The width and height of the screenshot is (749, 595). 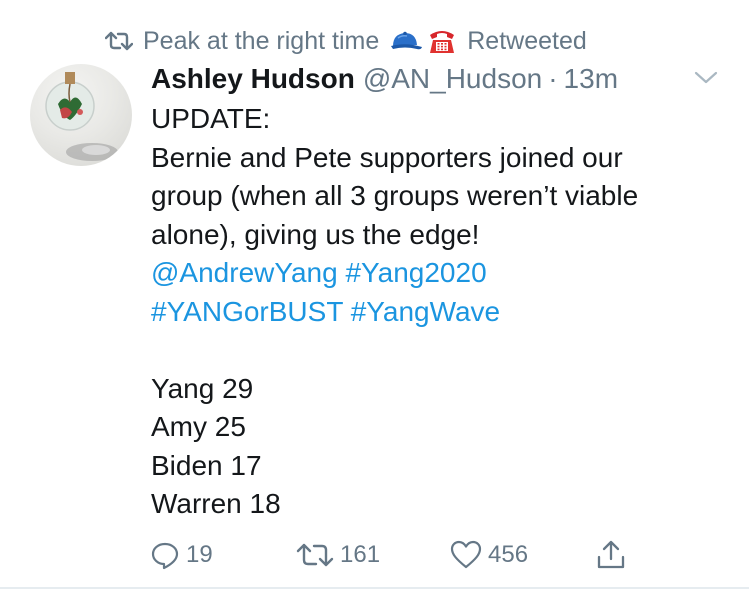 I want to click on action-bar: 19 161 456, so click(x=430, y=555).